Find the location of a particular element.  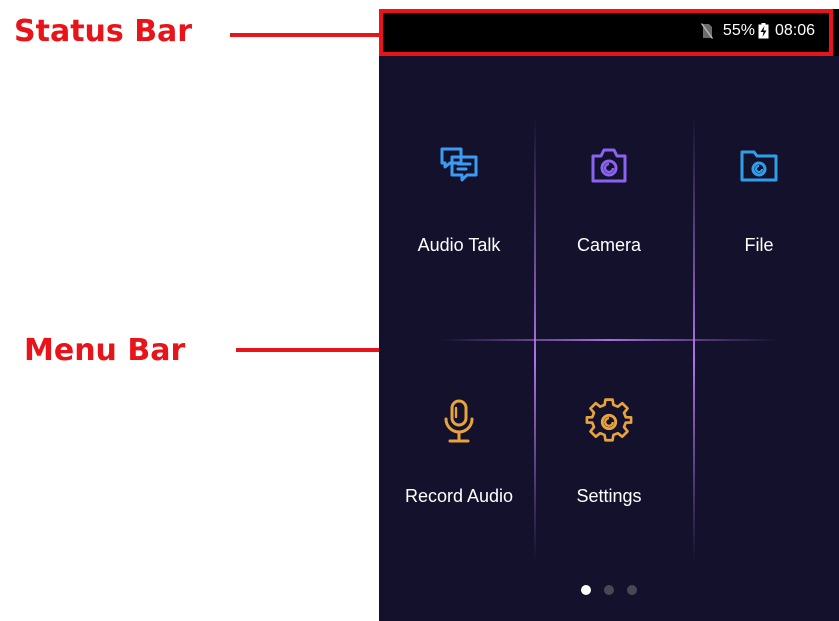

menu-bar-annotation-pointer is located at coordinates (309, 350).